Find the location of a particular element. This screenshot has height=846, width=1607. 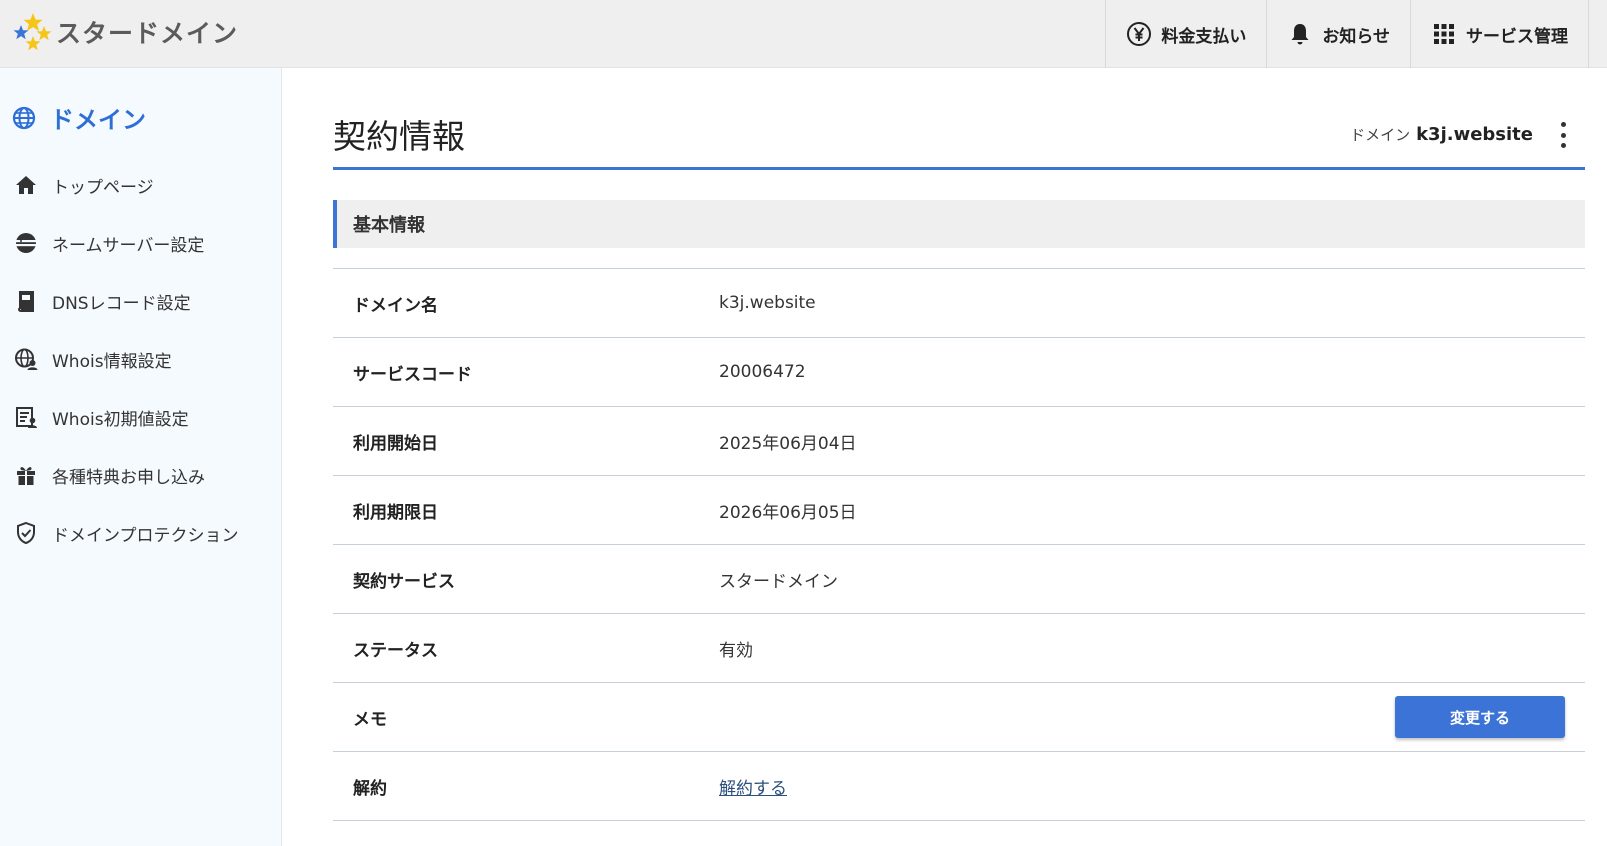

current-domain: ドメイン k3j.website is located at coordinates (1441, 134).